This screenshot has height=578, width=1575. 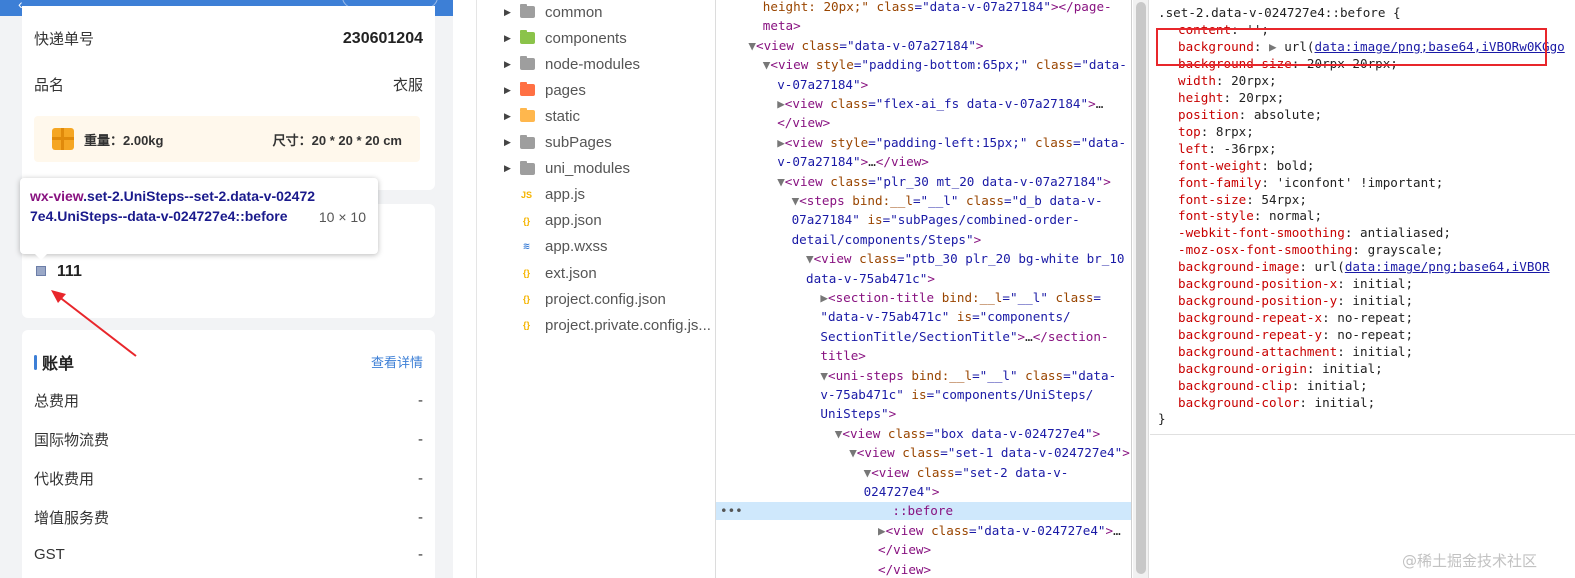 What do you see at coordinates (923, 26) in the screenshot?
I see `dom-node-line: meta>` at bounding box center [923, 26].